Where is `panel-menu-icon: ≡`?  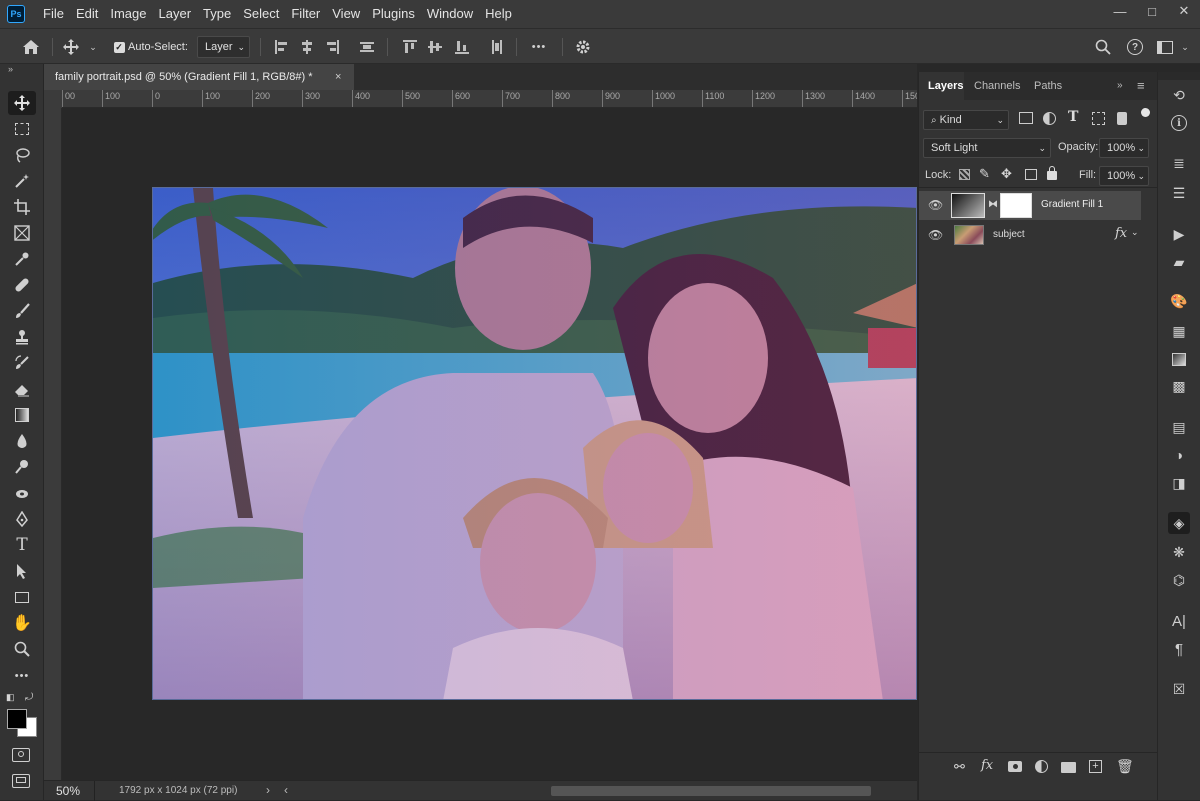
panel-menu-icon: ≡ is located at coordinates (1141, 86).